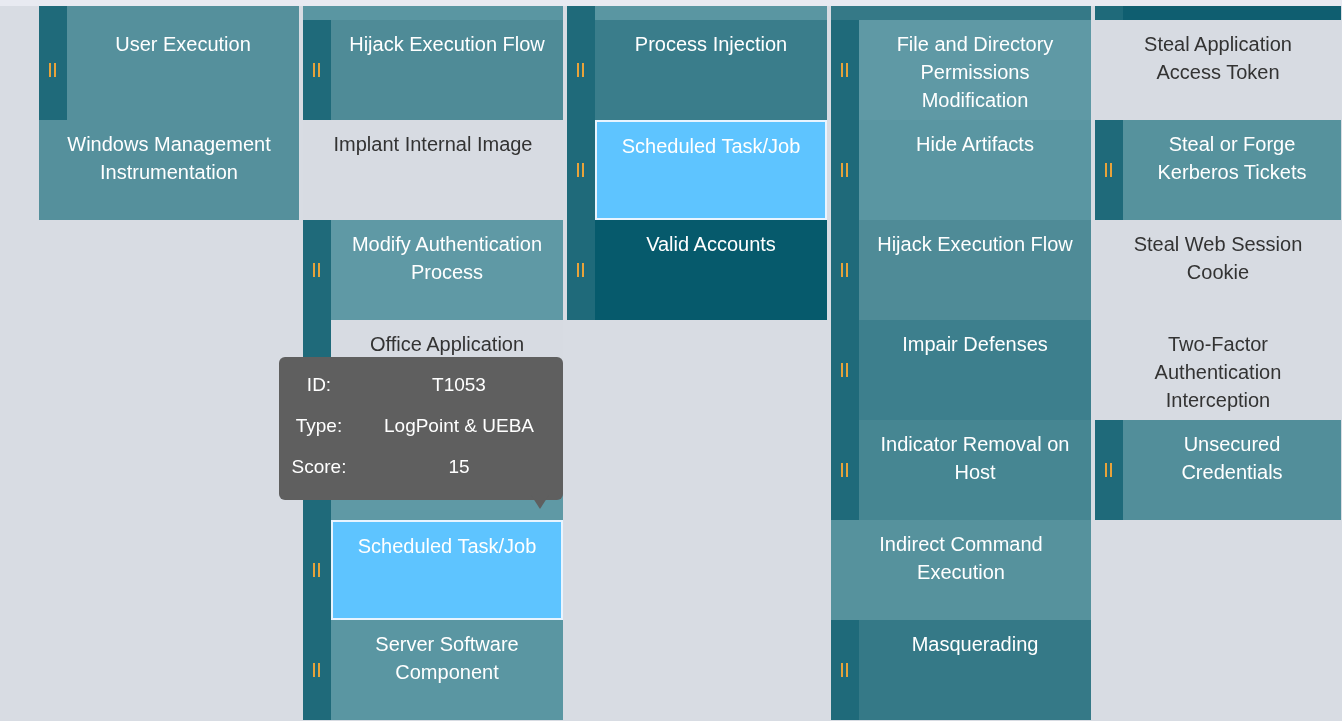 The height and width of the screenshot is (721, 1342). Describe the element at coordinates (183, 70) in the screenshot. I see `technique-cell: User Execution` at that location.